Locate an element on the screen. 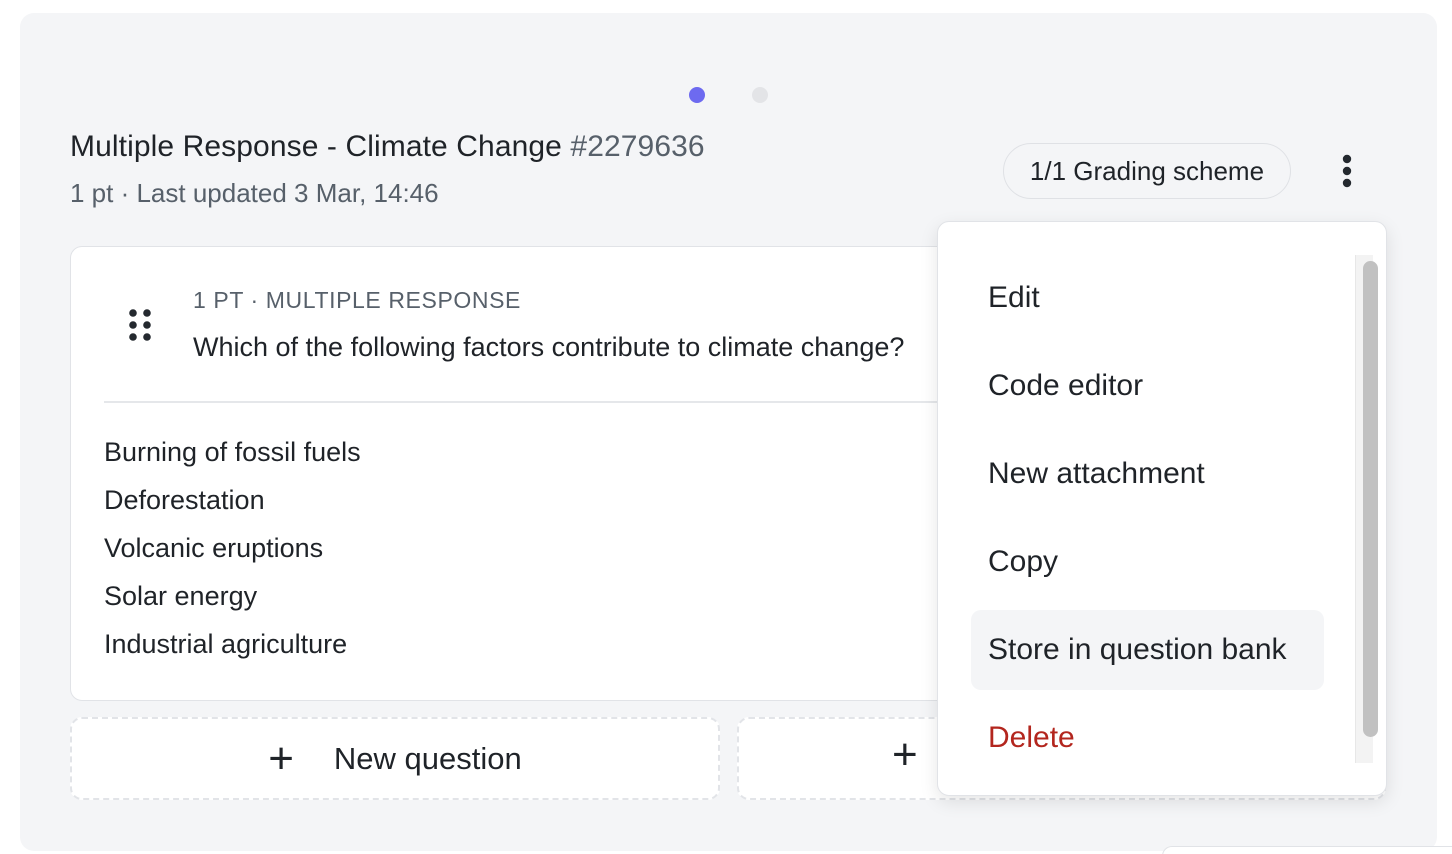  more-vertical-icon is located at coordinates (1347, 171).